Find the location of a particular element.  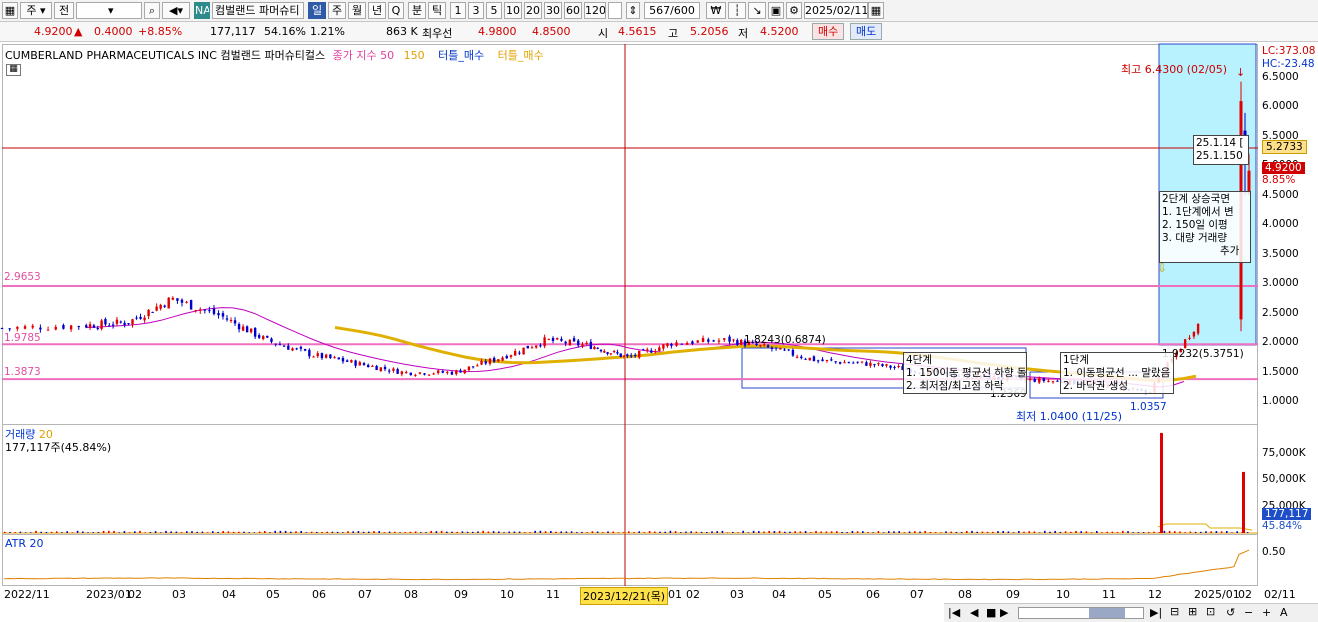

scroll-end-icon: ▶| is located at coordinates (1156, 612).